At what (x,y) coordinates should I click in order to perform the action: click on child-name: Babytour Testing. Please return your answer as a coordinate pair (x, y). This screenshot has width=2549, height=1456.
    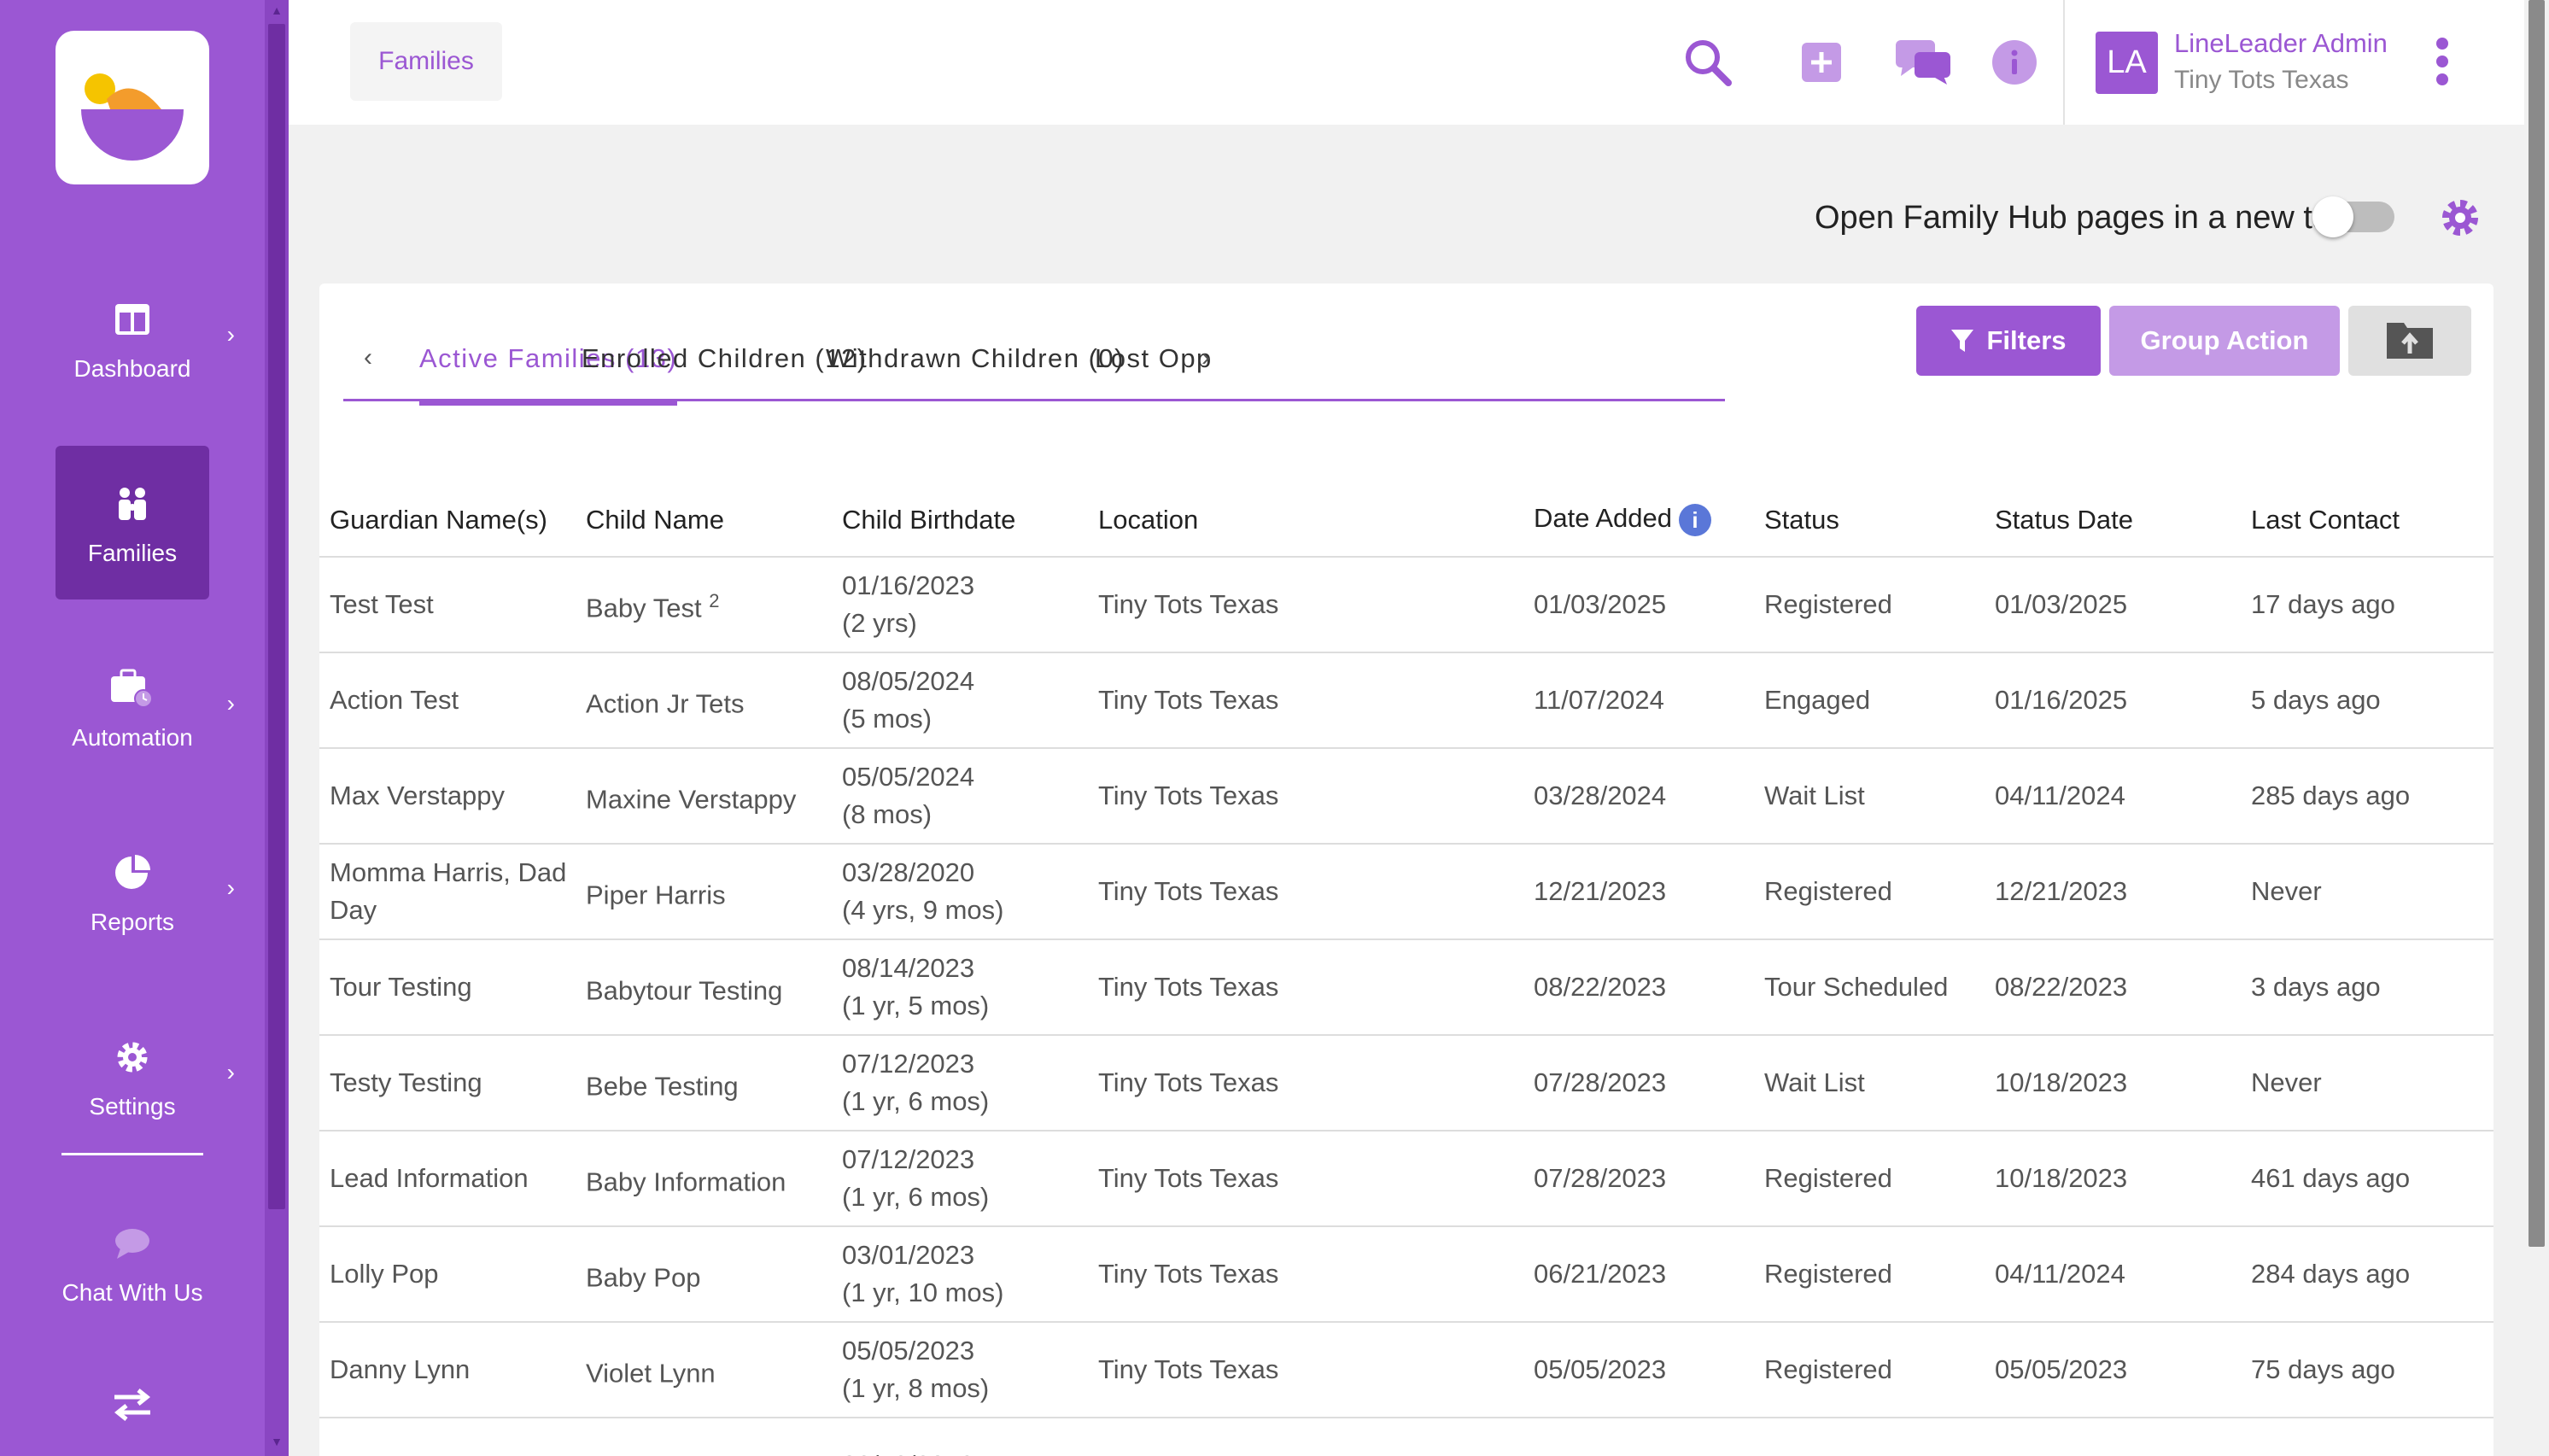
    Looking at the image, I should click on (684, 990).